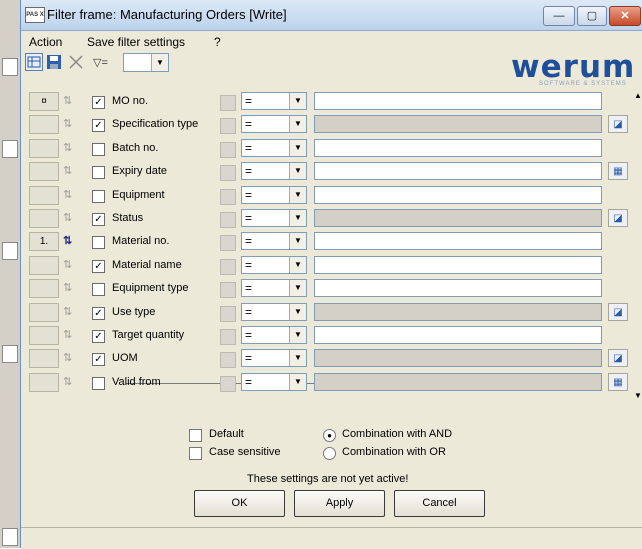 The height and width of the screenshot is (549, 642). I want to click on menu-action: Action, so click(45, 42).